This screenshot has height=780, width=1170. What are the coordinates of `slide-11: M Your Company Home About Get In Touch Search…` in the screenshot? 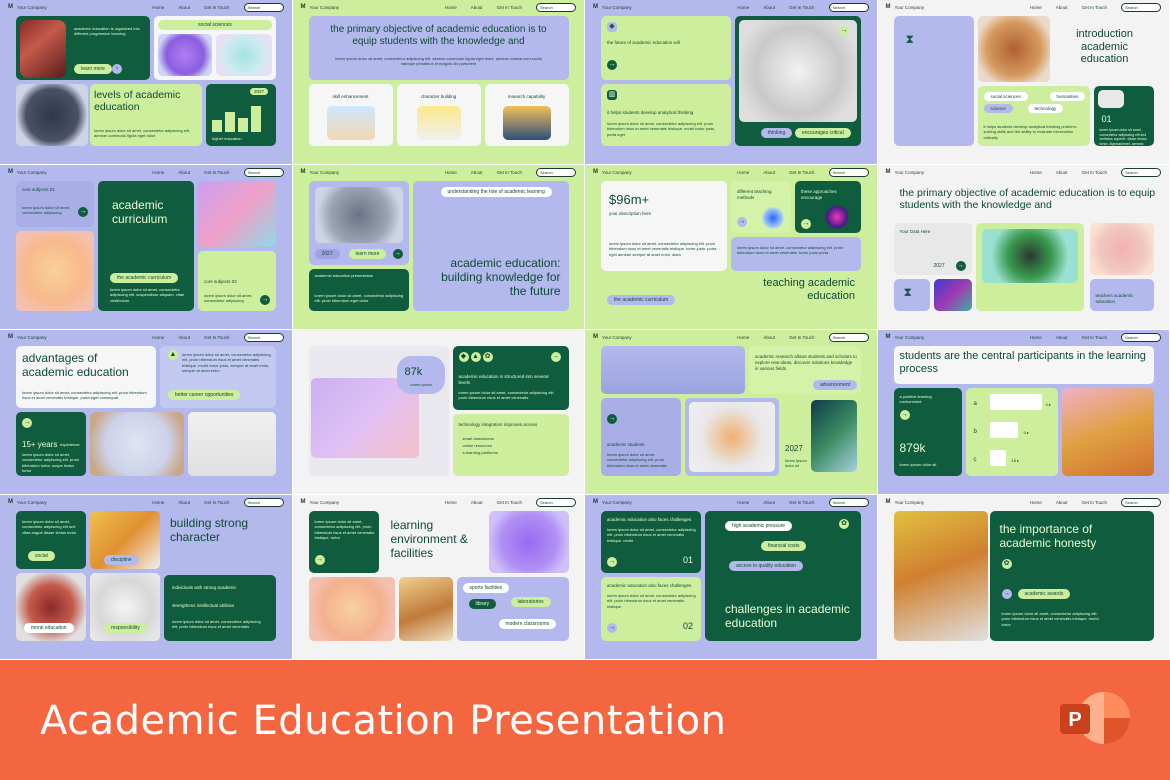 It's located at (731, 412).